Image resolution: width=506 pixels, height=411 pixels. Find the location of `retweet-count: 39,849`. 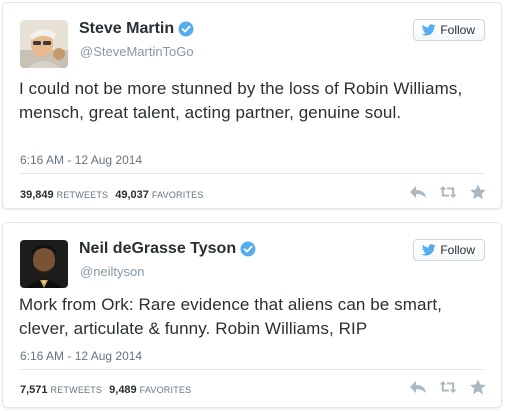

retweet-count: 39,849 is located at coordinates (37, 195).